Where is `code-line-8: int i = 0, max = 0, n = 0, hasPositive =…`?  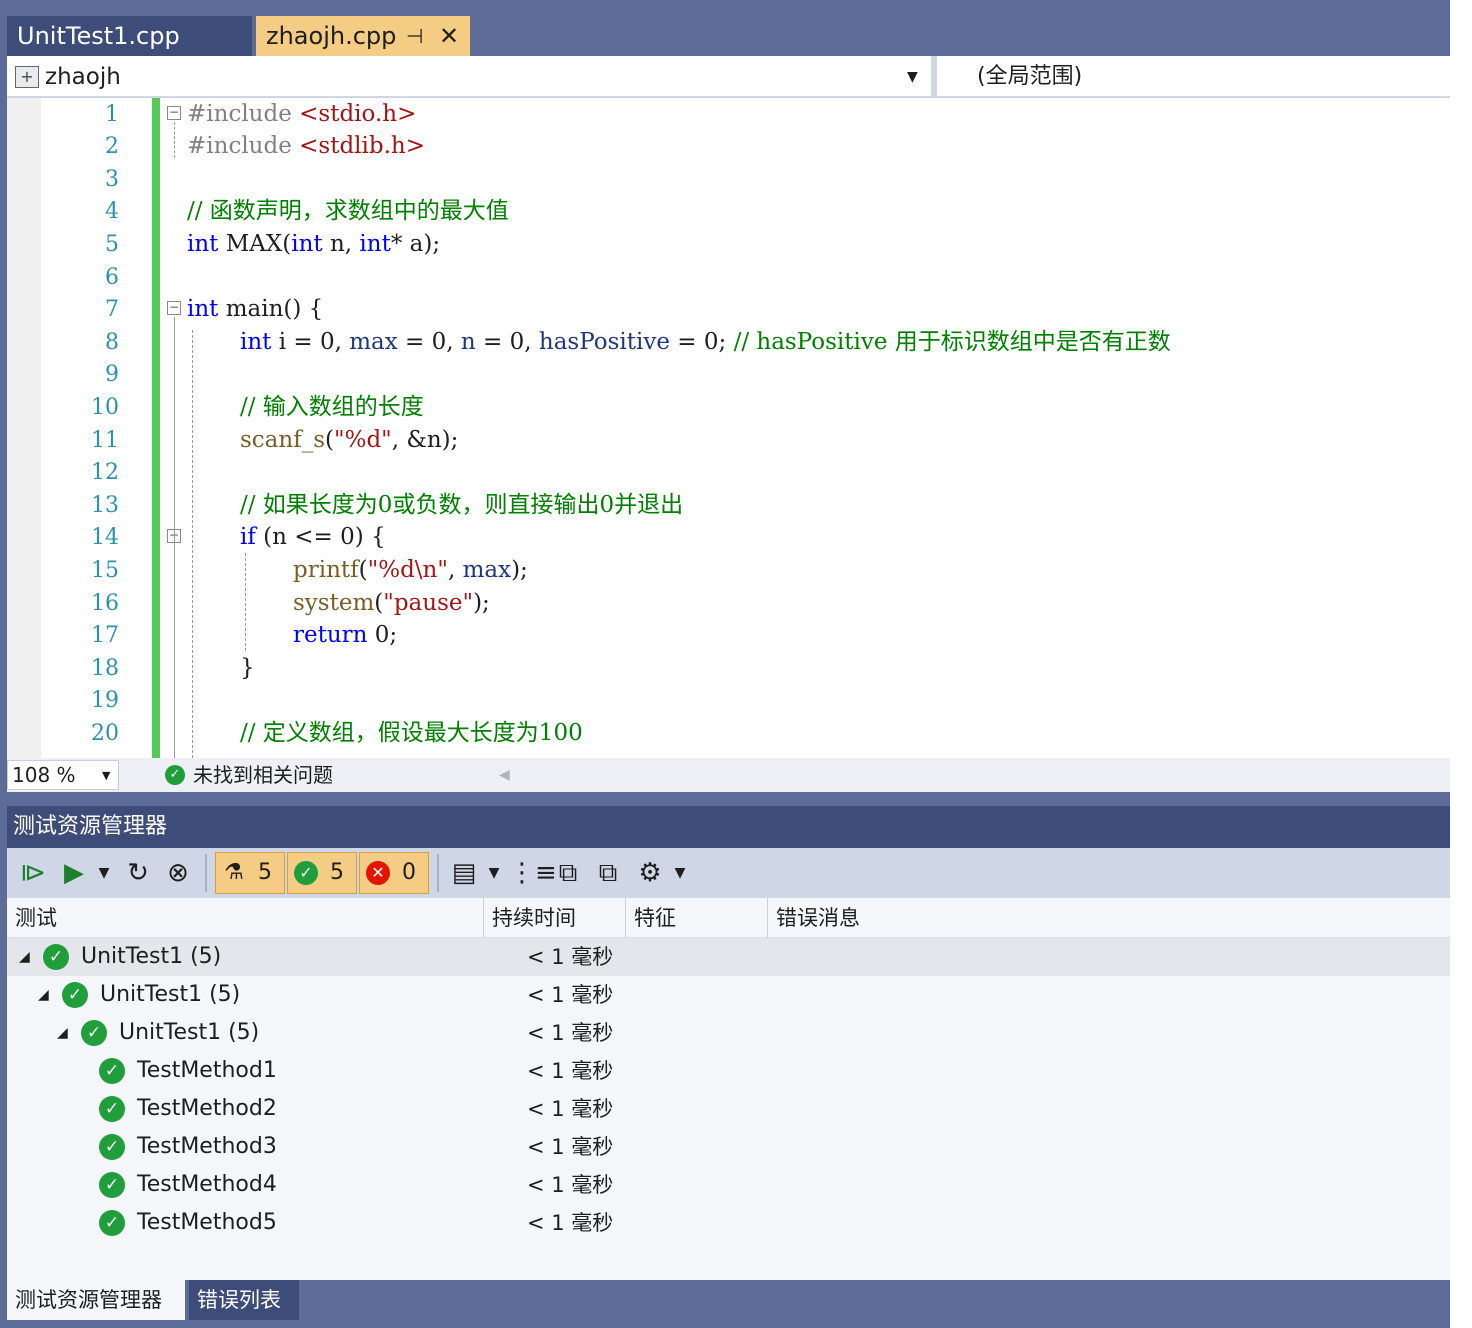
code-line-8: int i = 0, max = 0, n = 0, hasPositive =… is located at coordinates (705, 342).